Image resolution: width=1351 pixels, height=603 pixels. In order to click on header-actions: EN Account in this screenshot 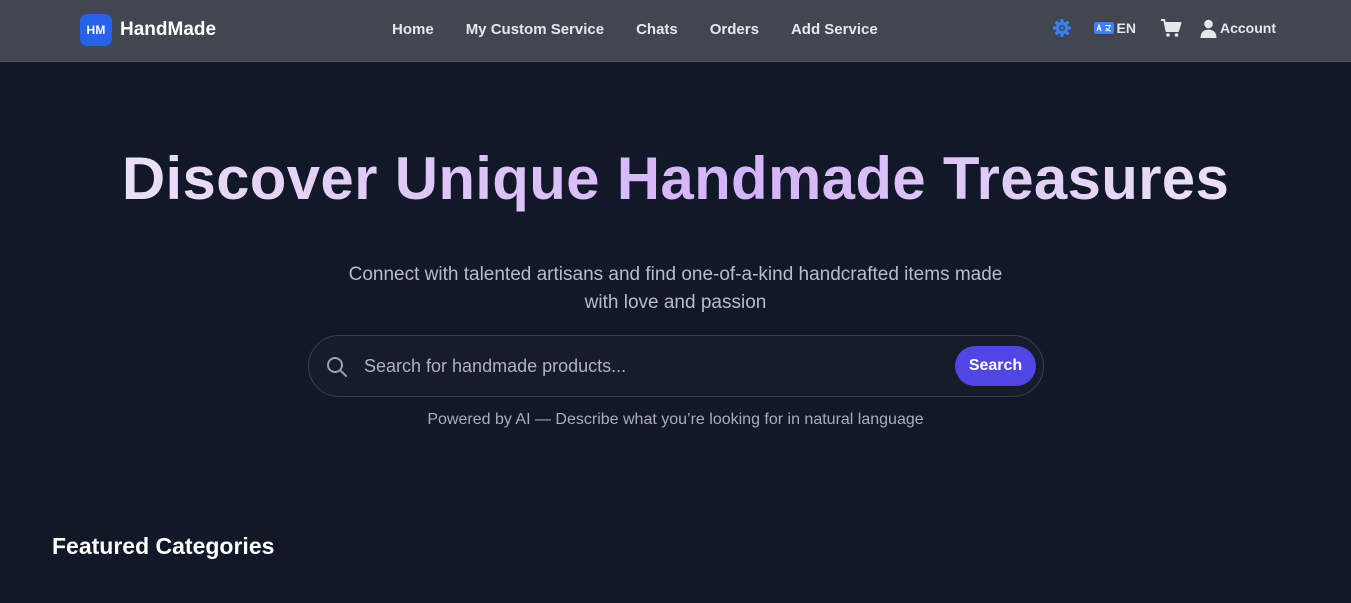, I will do `click(1164, 28)`.